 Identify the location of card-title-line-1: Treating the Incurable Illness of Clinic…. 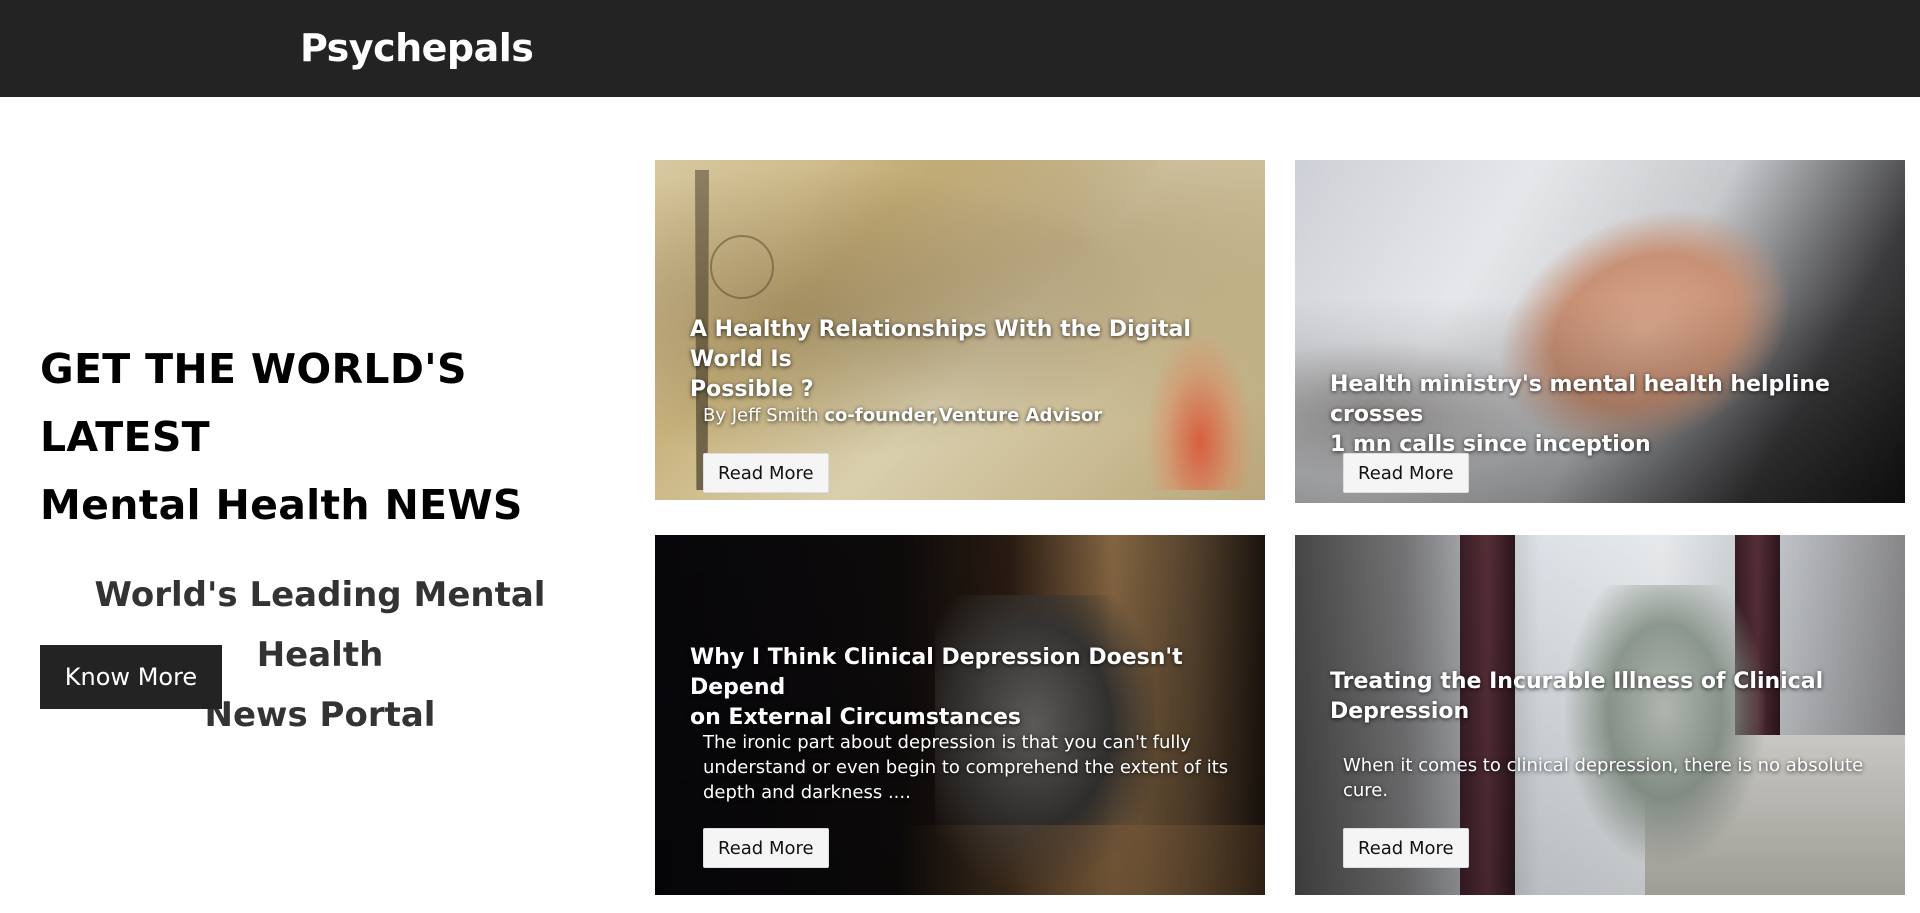
(1577, 681).